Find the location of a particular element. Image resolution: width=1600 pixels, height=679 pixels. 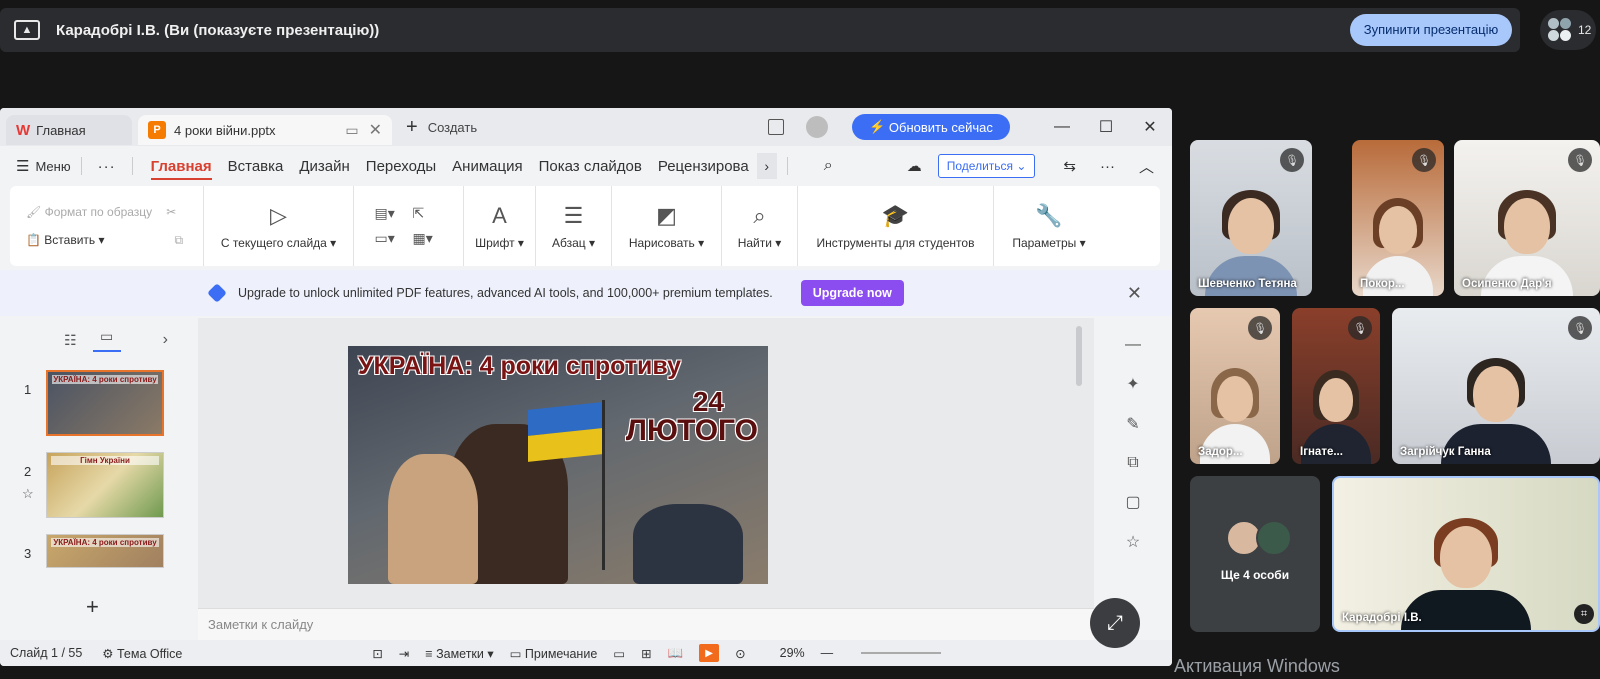

thumbnail-row: 2 ☆ Гімн України is located at coordinates (98, 485).